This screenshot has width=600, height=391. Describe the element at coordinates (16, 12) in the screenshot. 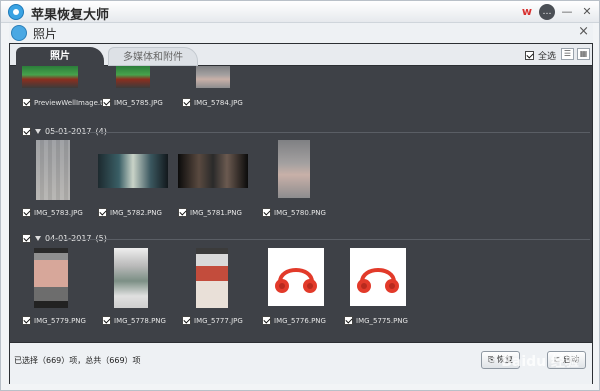

I see `app-logo-icon` at that location.